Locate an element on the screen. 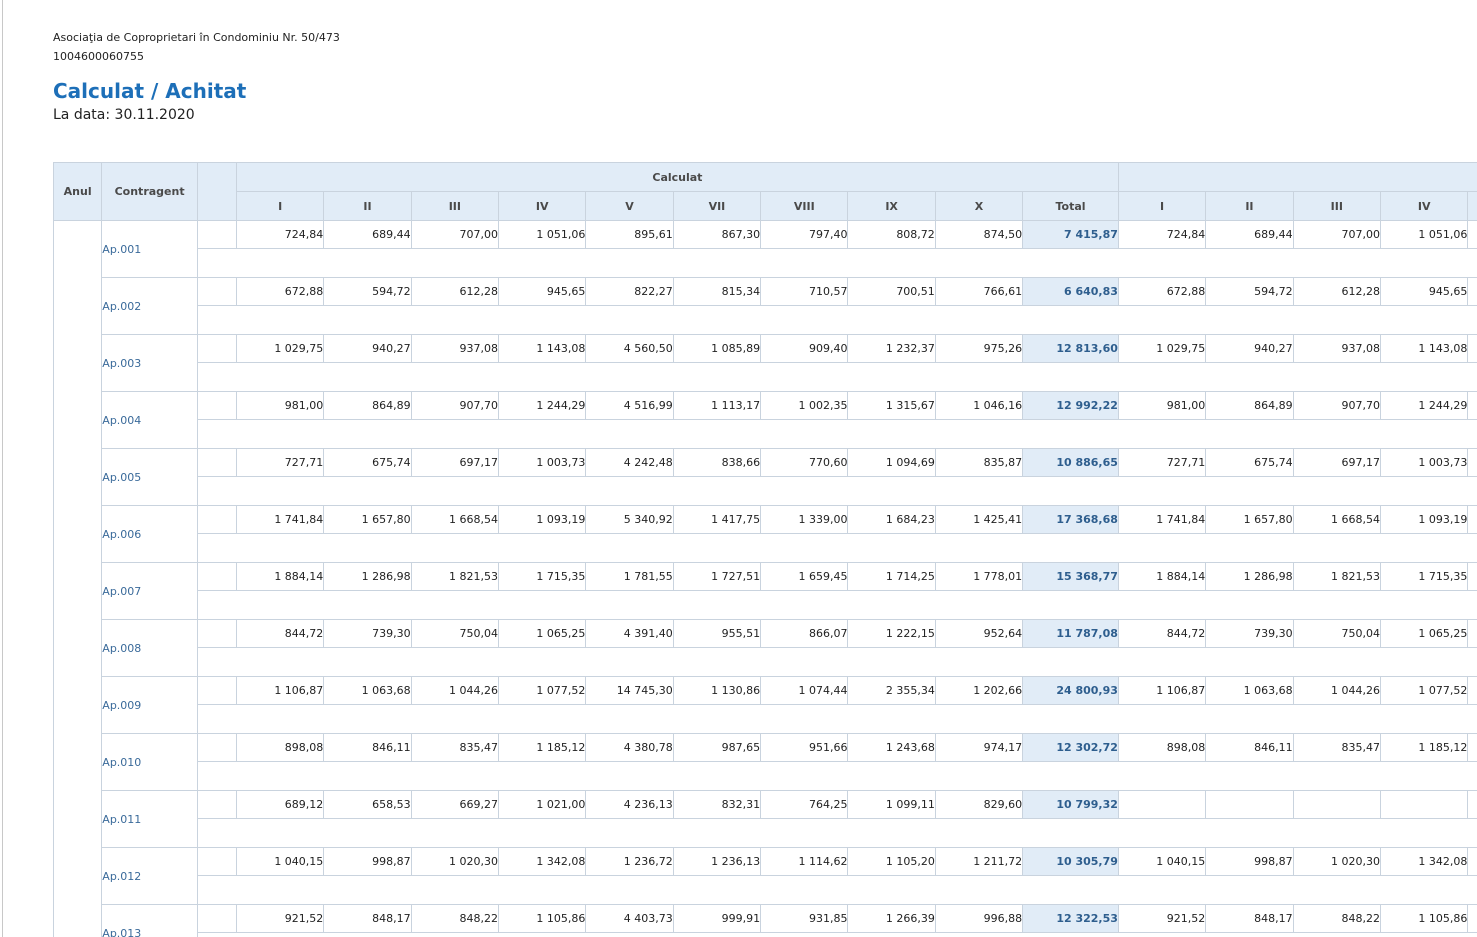 The height and width of the screenshot is (937, 1477). achitat-value-cell: 727,71 is located at coordinates (1162, 462).